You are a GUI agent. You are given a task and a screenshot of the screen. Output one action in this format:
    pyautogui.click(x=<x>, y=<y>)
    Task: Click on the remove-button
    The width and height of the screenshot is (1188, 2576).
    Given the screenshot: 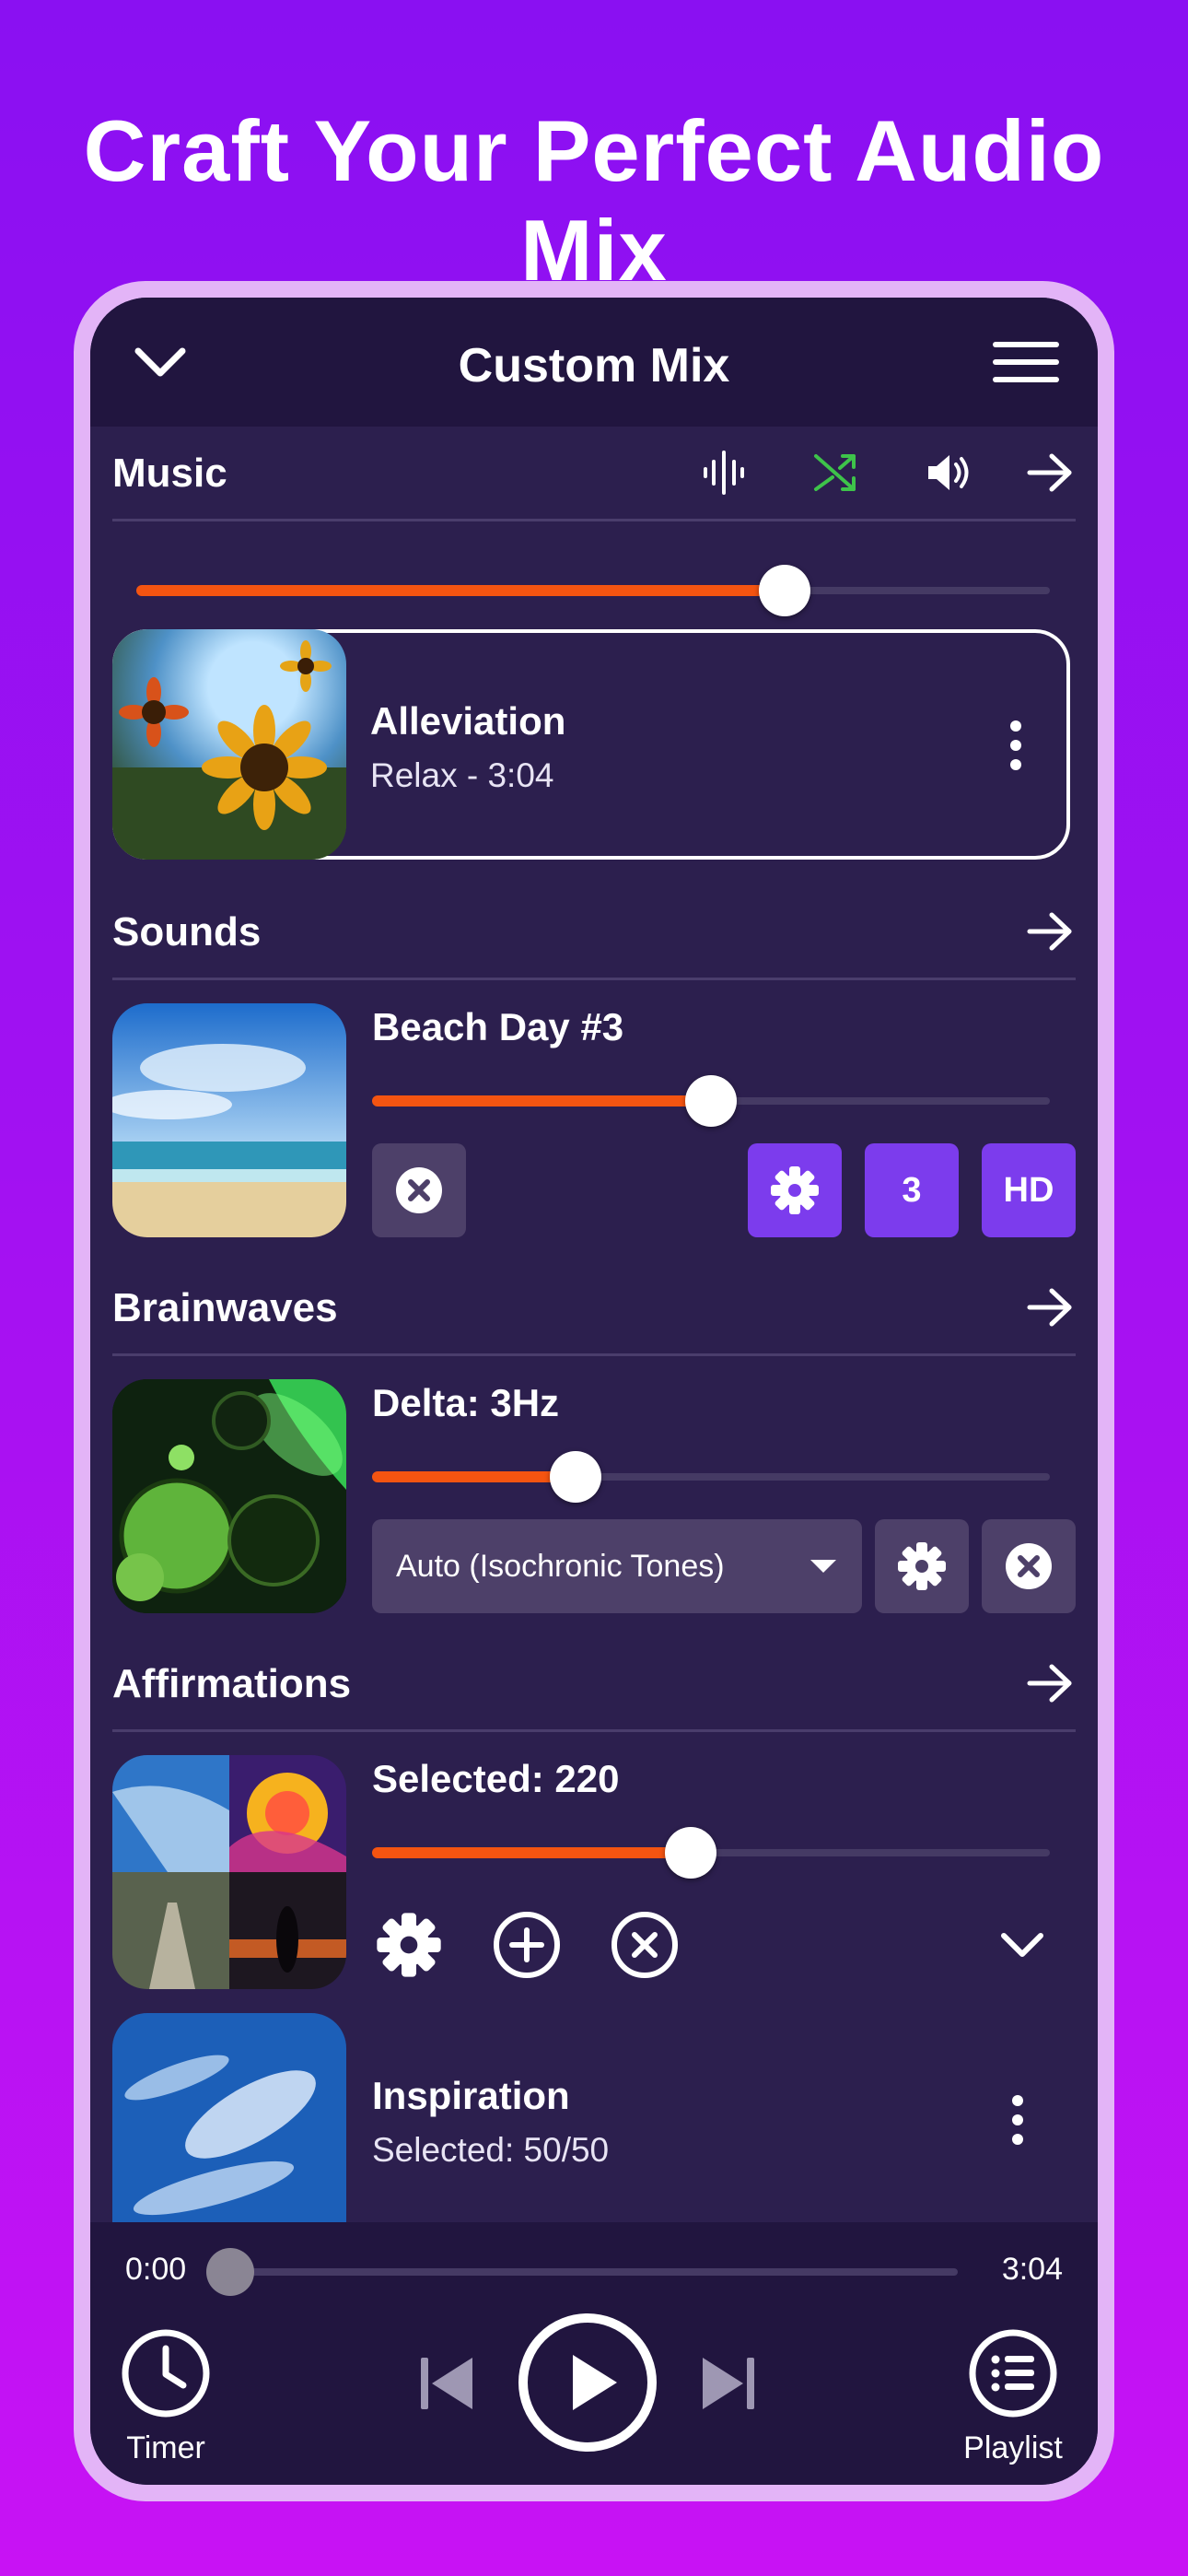 What is the action you would take?
    pyautogui.click(x=419, y=1190)
    